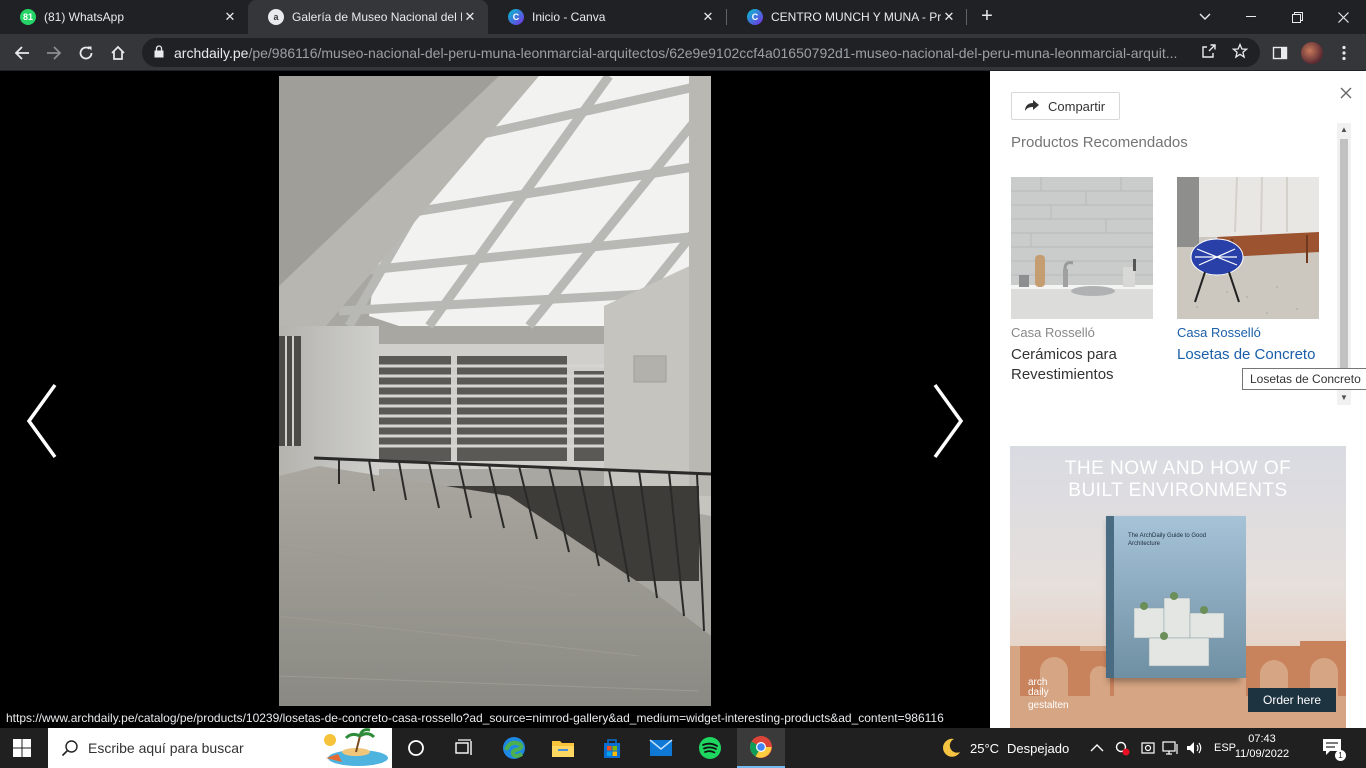 Image resolution: width=1366 pixels, height=768 pixels. I want to click on share-button: Compartir, so click(1065, 106).